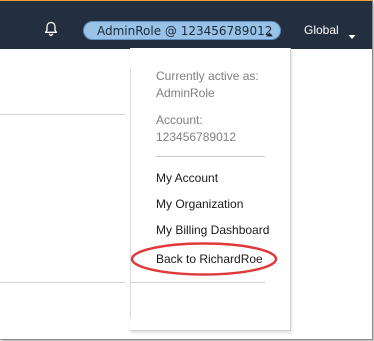 The width and height of the screenshot is (374, 341). I want to click on account-label: Account:, so click(179, 120).